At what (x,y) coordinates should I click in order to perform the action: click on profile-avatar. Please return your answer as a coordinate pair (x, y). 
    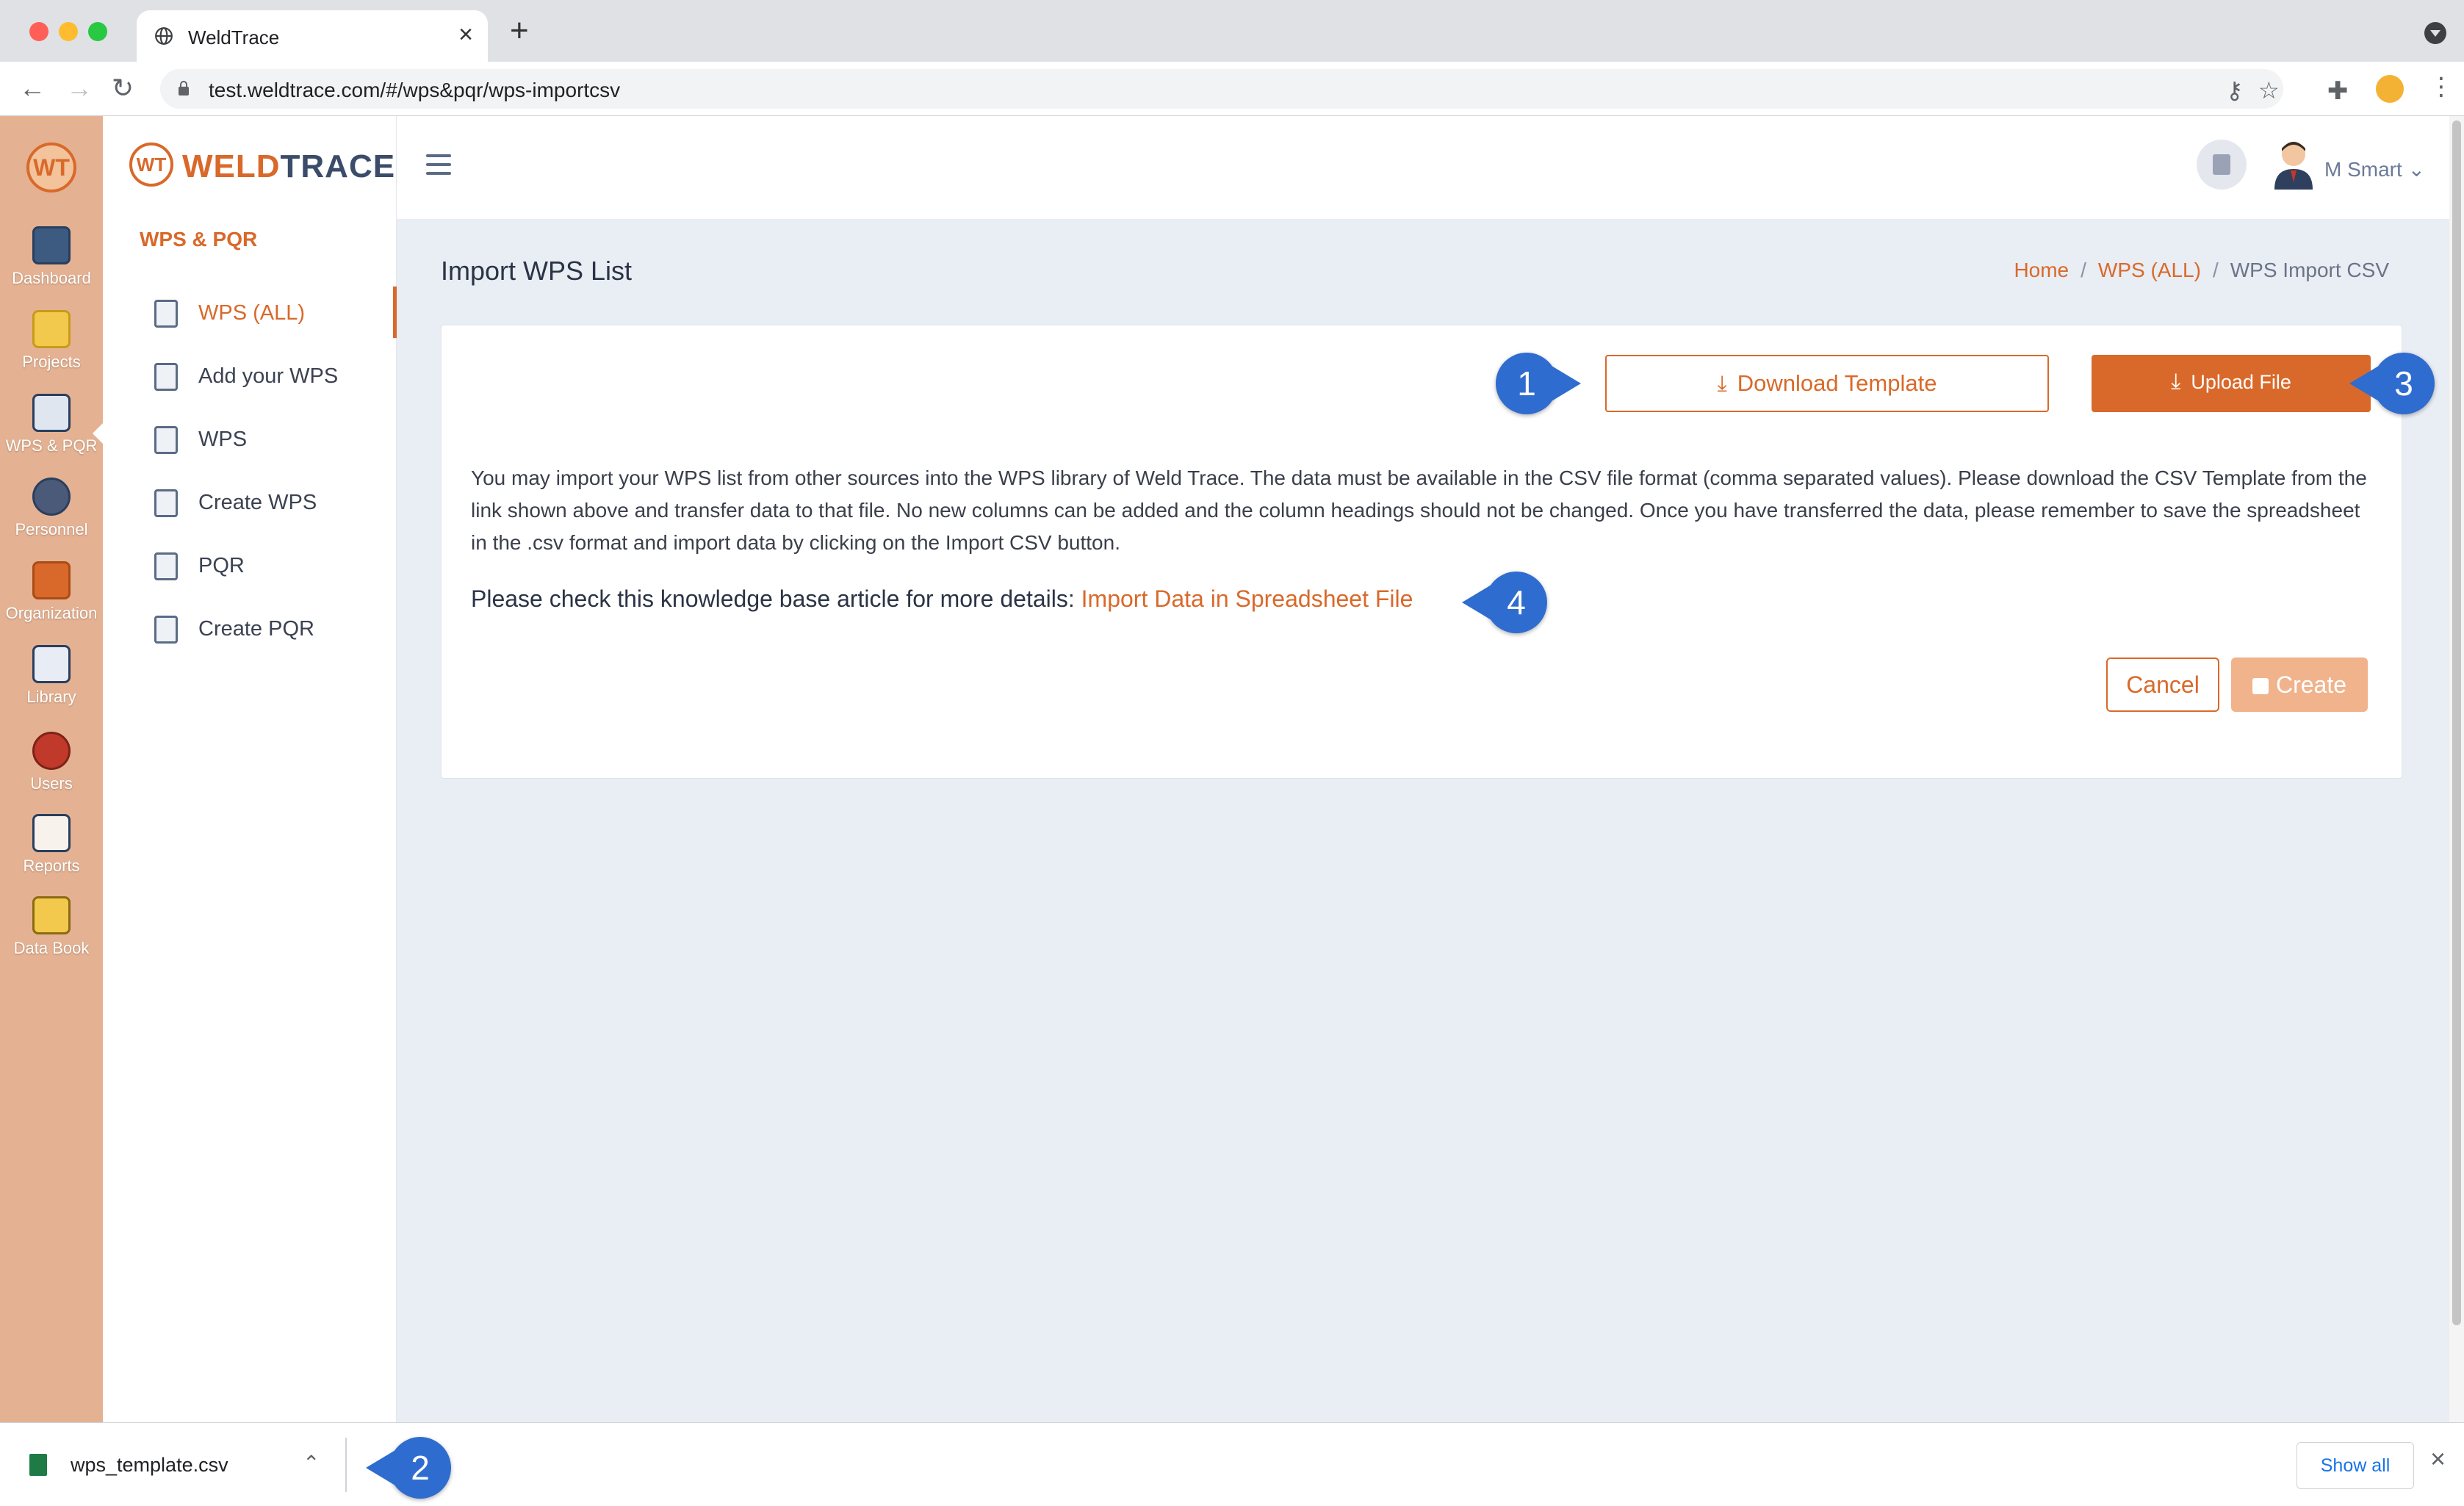
    Looking at the image, I should click on (2390, 89).